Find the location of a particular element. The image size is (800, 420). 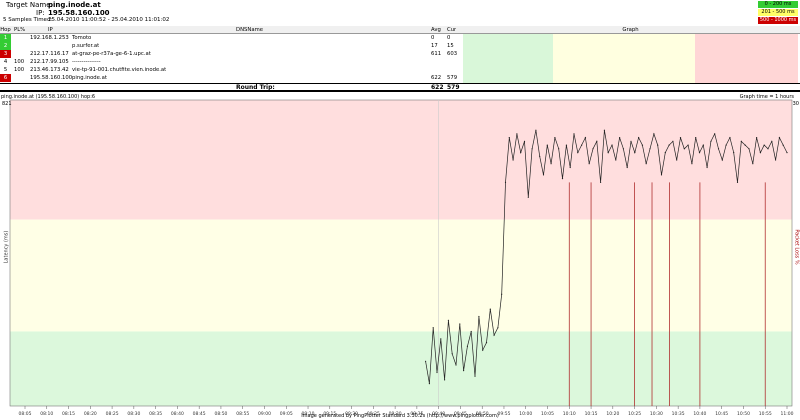

cell-dns: ping.inode.at is located at coordinates (89, 78).